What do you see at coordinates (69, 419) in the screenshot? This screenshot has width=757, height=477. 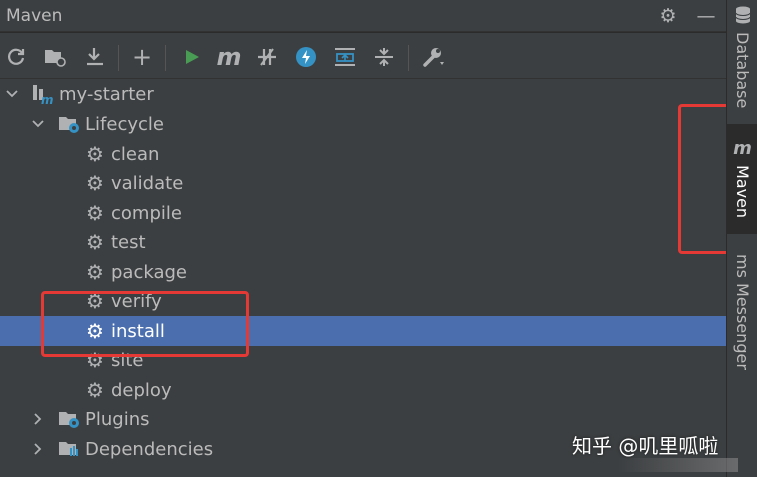 I see `plugins-folder-icon` at bounding box center [69, 419].